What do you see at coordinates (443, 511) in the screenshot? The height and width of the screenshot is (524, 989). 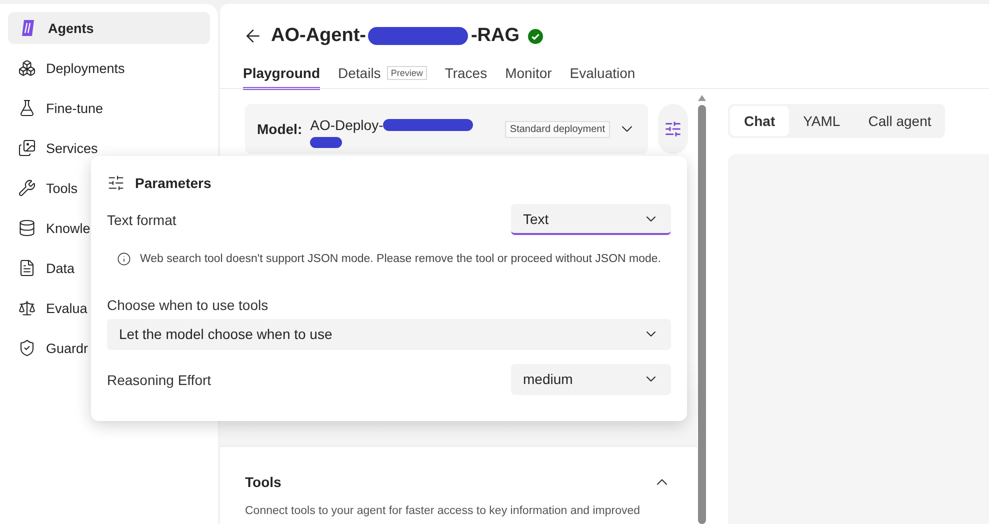 I see `section-description: Connect tools to your agent for faster access to key information and improved` at bounding box center [443, 511].